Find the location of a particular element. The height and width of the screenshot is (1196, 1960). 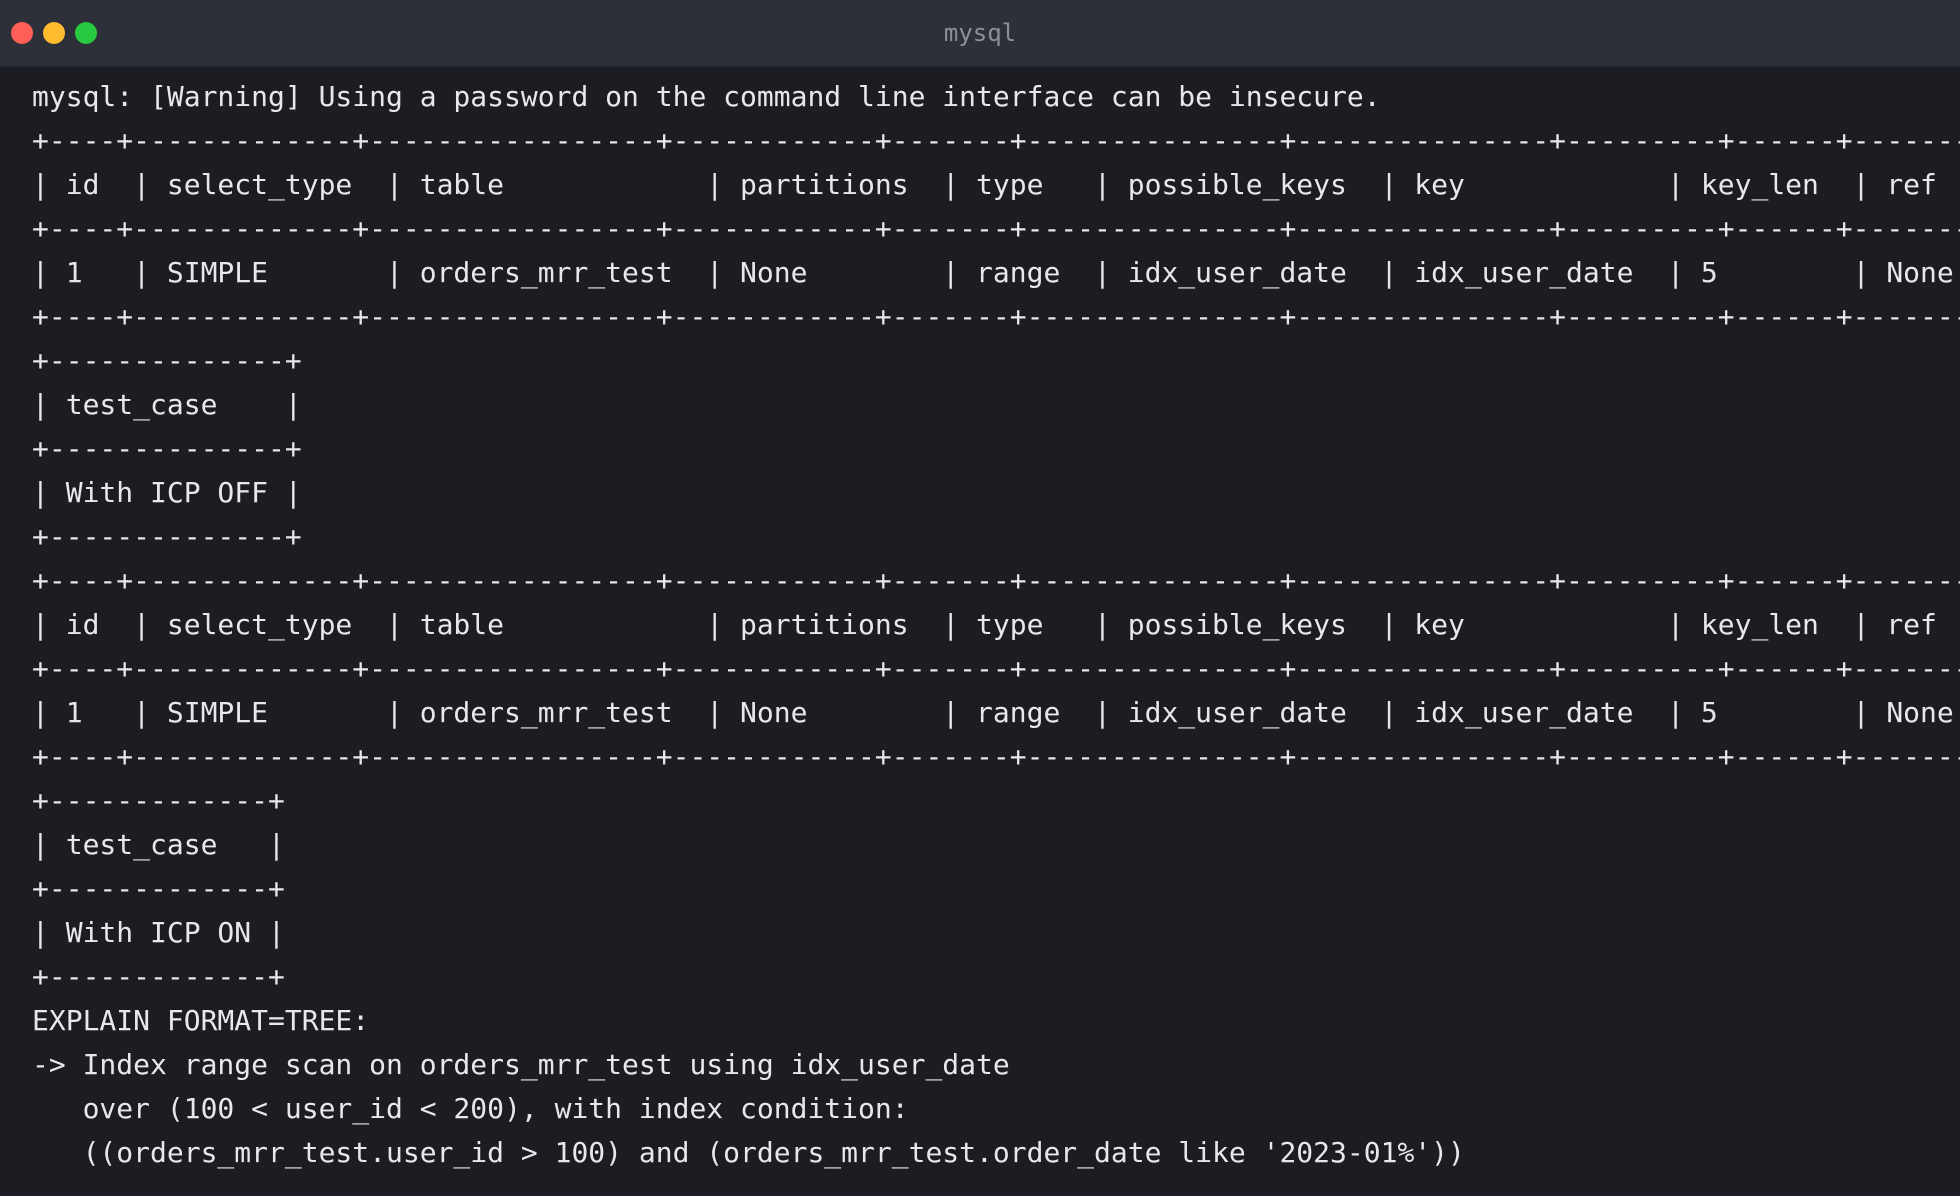

test-case-value-row: | With ICP ON | is located at coordinates (158, 932).